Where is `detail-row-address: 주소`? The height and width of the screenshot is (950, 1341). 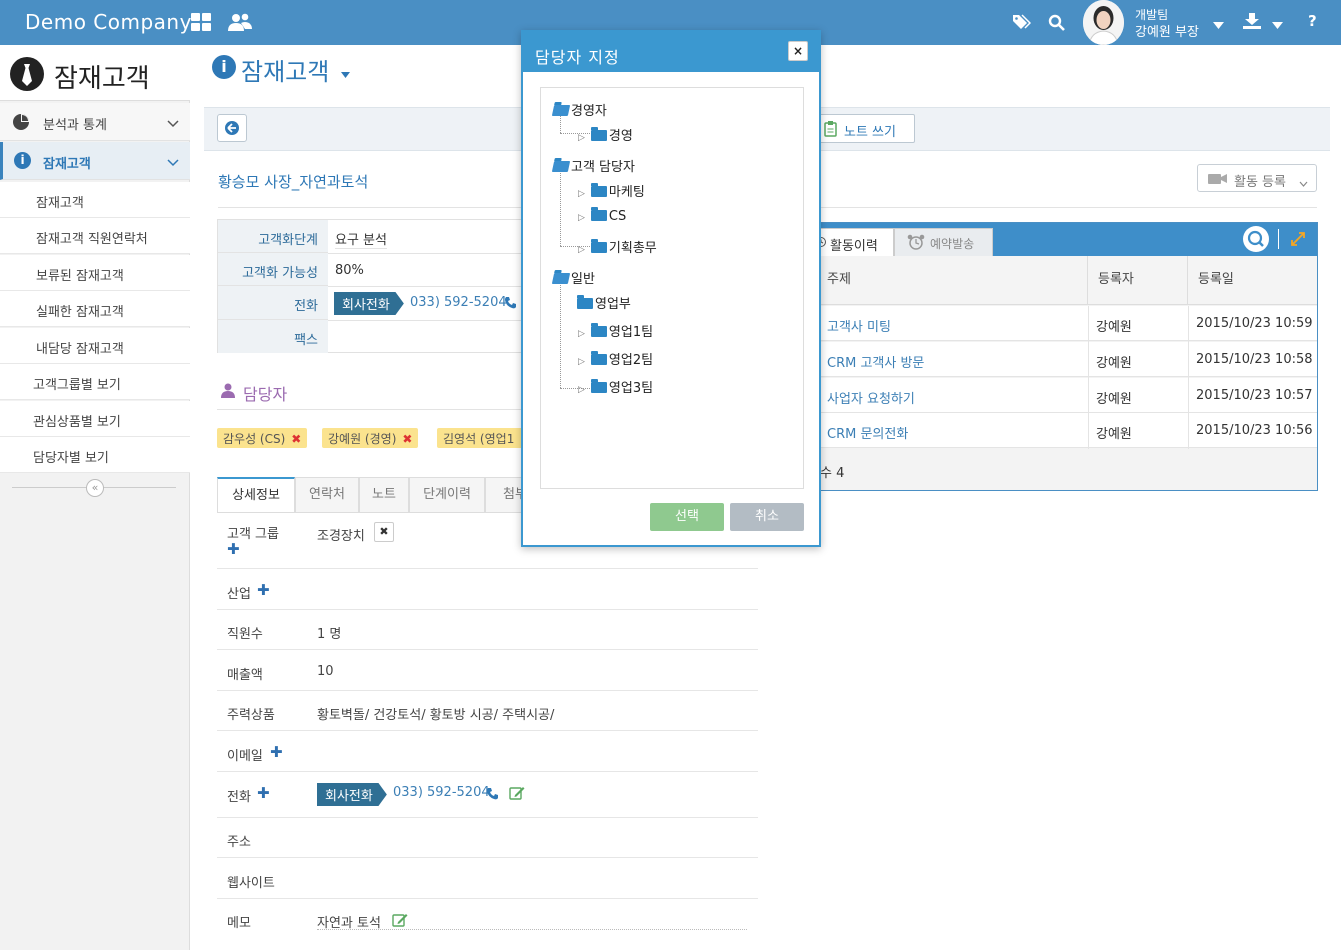
detail-row-address: 주소 is located at coordinates (487, 838).